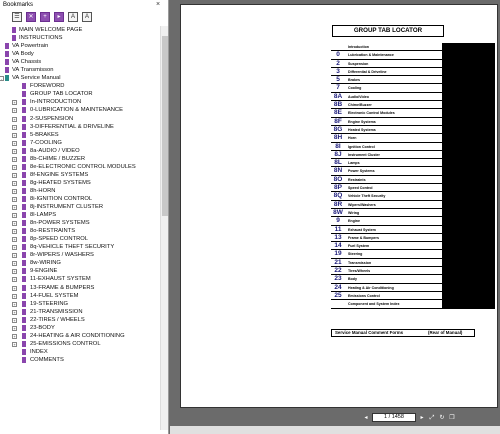 This screenshot has width=500, height=434. I want to click on bookmark-item: +8b-CHIME / BUZZER, so click(80, 159).